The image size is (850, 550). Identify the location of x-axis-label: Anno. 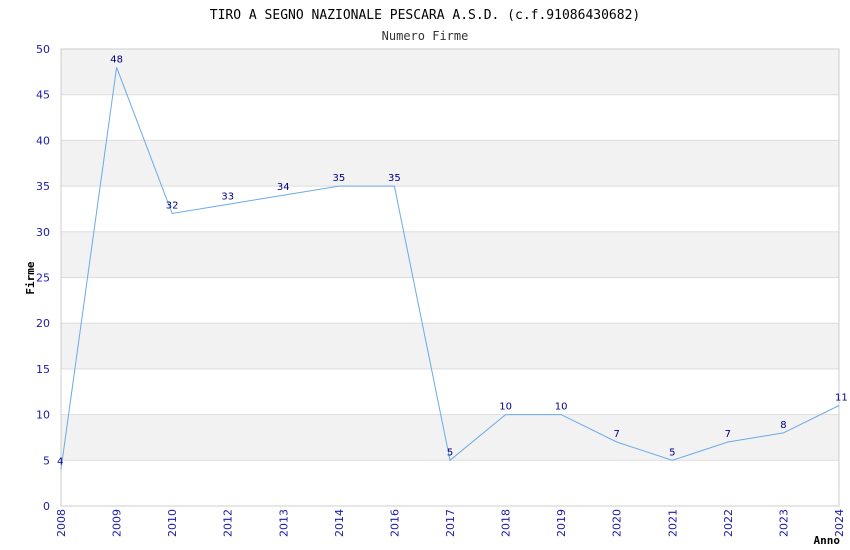
(827, 540).